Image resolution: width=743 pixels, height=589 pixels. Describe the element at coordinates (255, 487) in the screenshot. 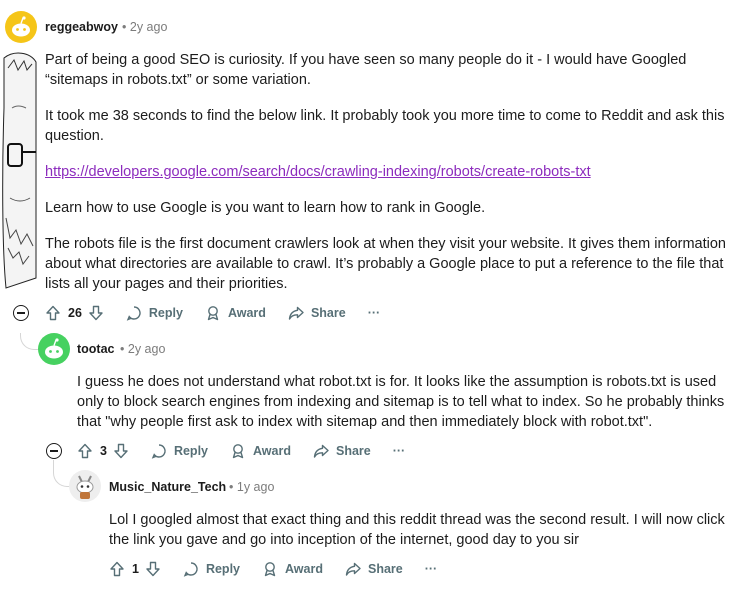

I see `comment-time: 1y ago` at that location.